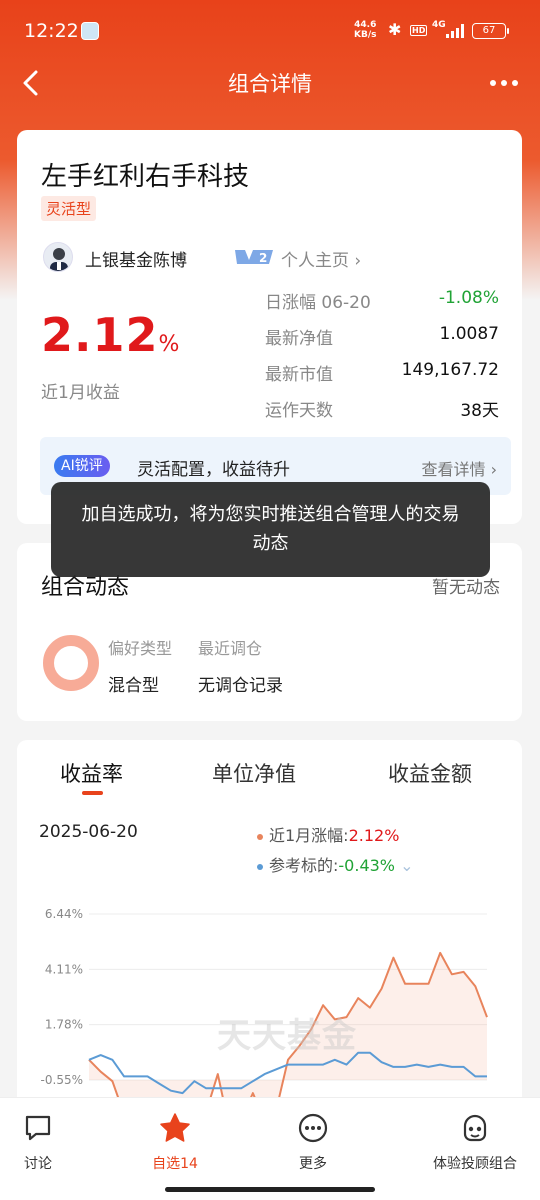  Describe the element at coordinates (469, 334) in the screenshot. I see `stat-value: 1.0087` at that location.